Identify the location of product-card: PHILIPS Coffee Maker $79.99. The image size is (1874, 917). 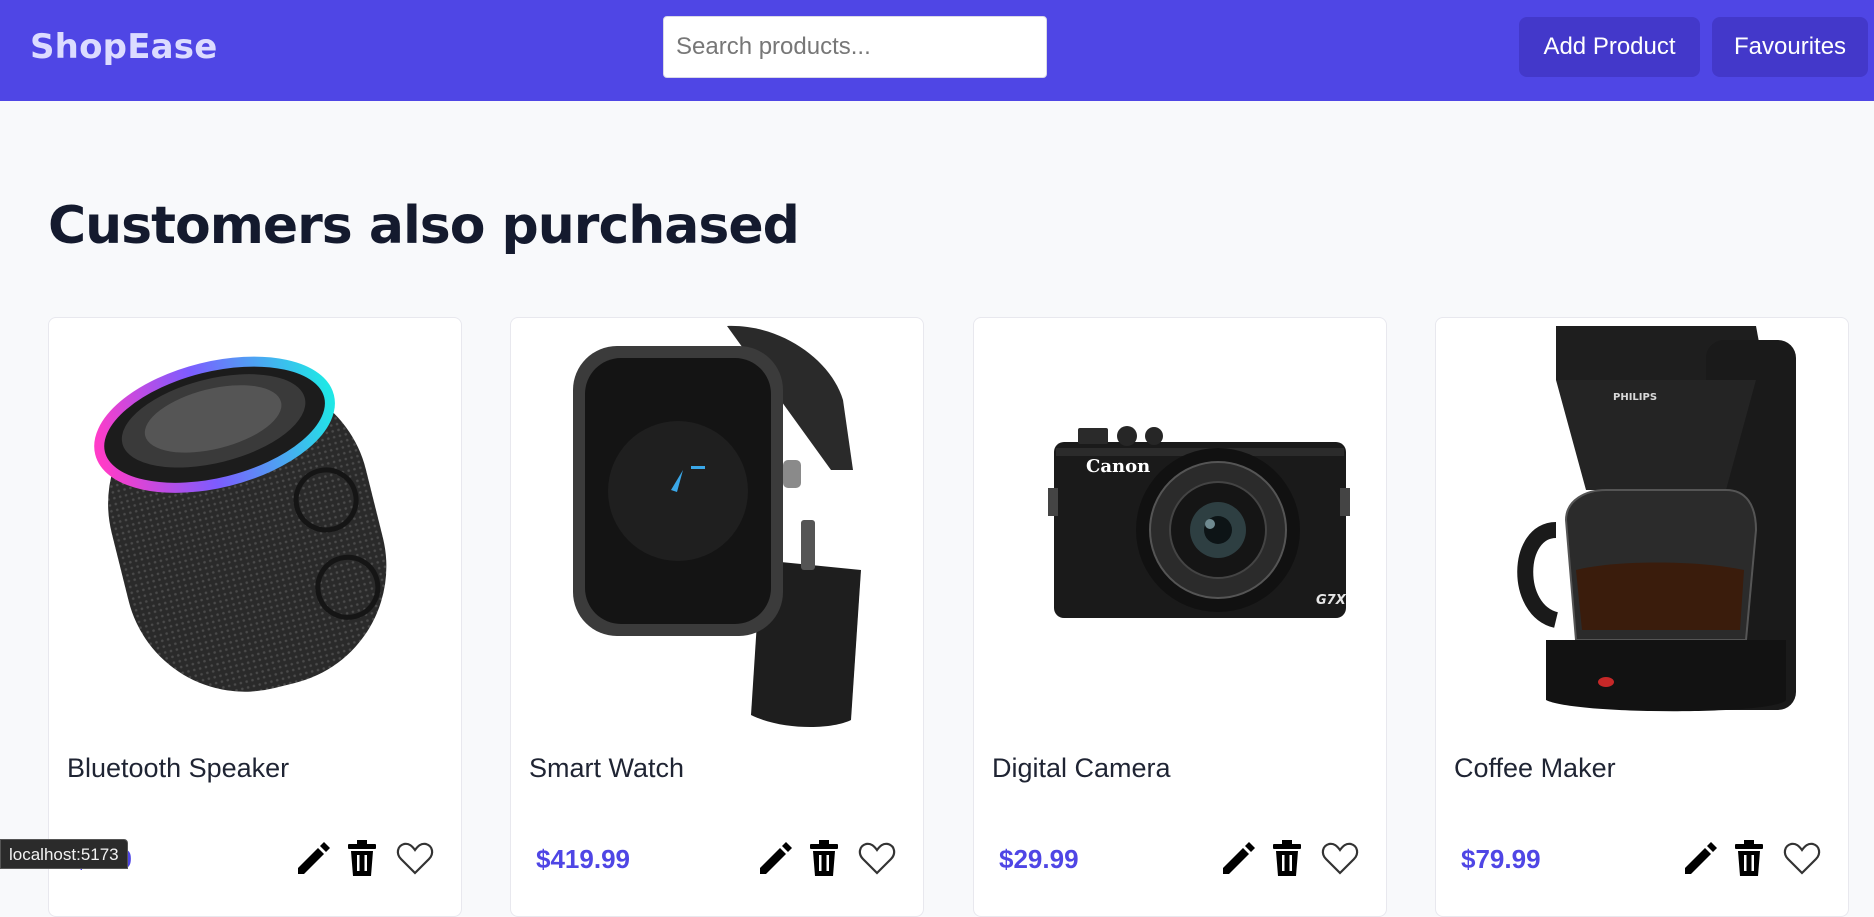
(1642, 617).